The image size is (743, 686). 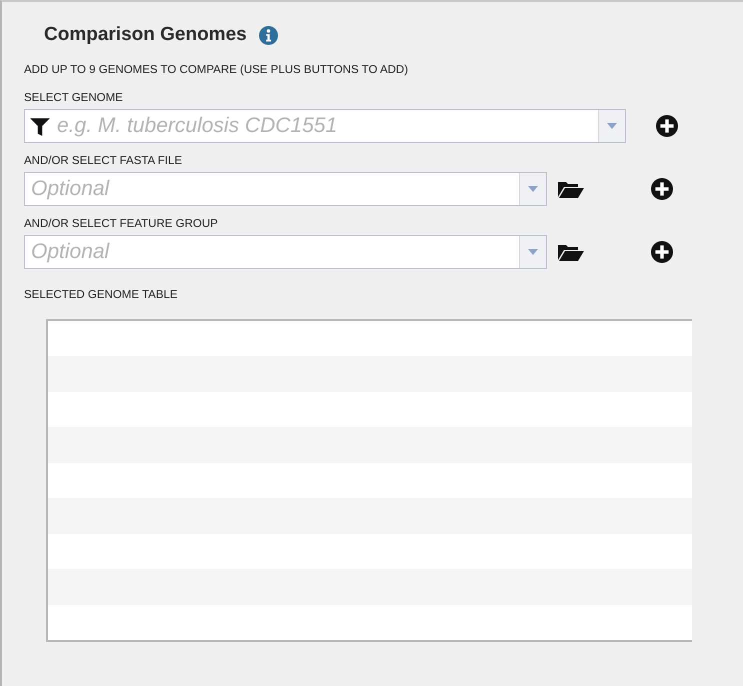 I want to click on field-label: AND/OR SELECT FEATURE GROUP, so click(x=121, y=225).